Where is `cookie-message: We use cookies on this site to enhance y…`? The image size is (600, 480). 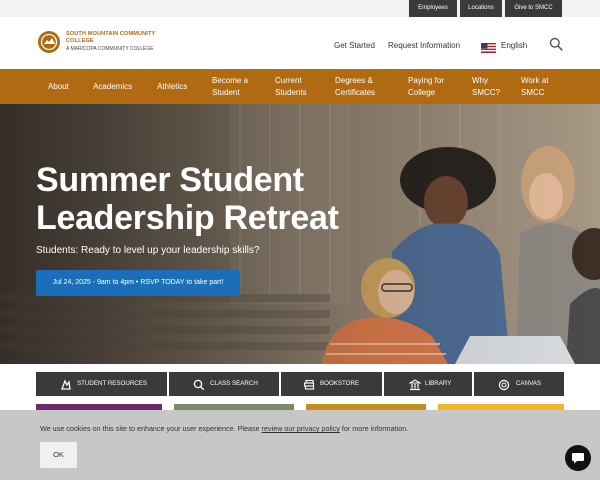 cookie-message: We use cookies on this site to enhance y… is located at coordinates (224, 428).